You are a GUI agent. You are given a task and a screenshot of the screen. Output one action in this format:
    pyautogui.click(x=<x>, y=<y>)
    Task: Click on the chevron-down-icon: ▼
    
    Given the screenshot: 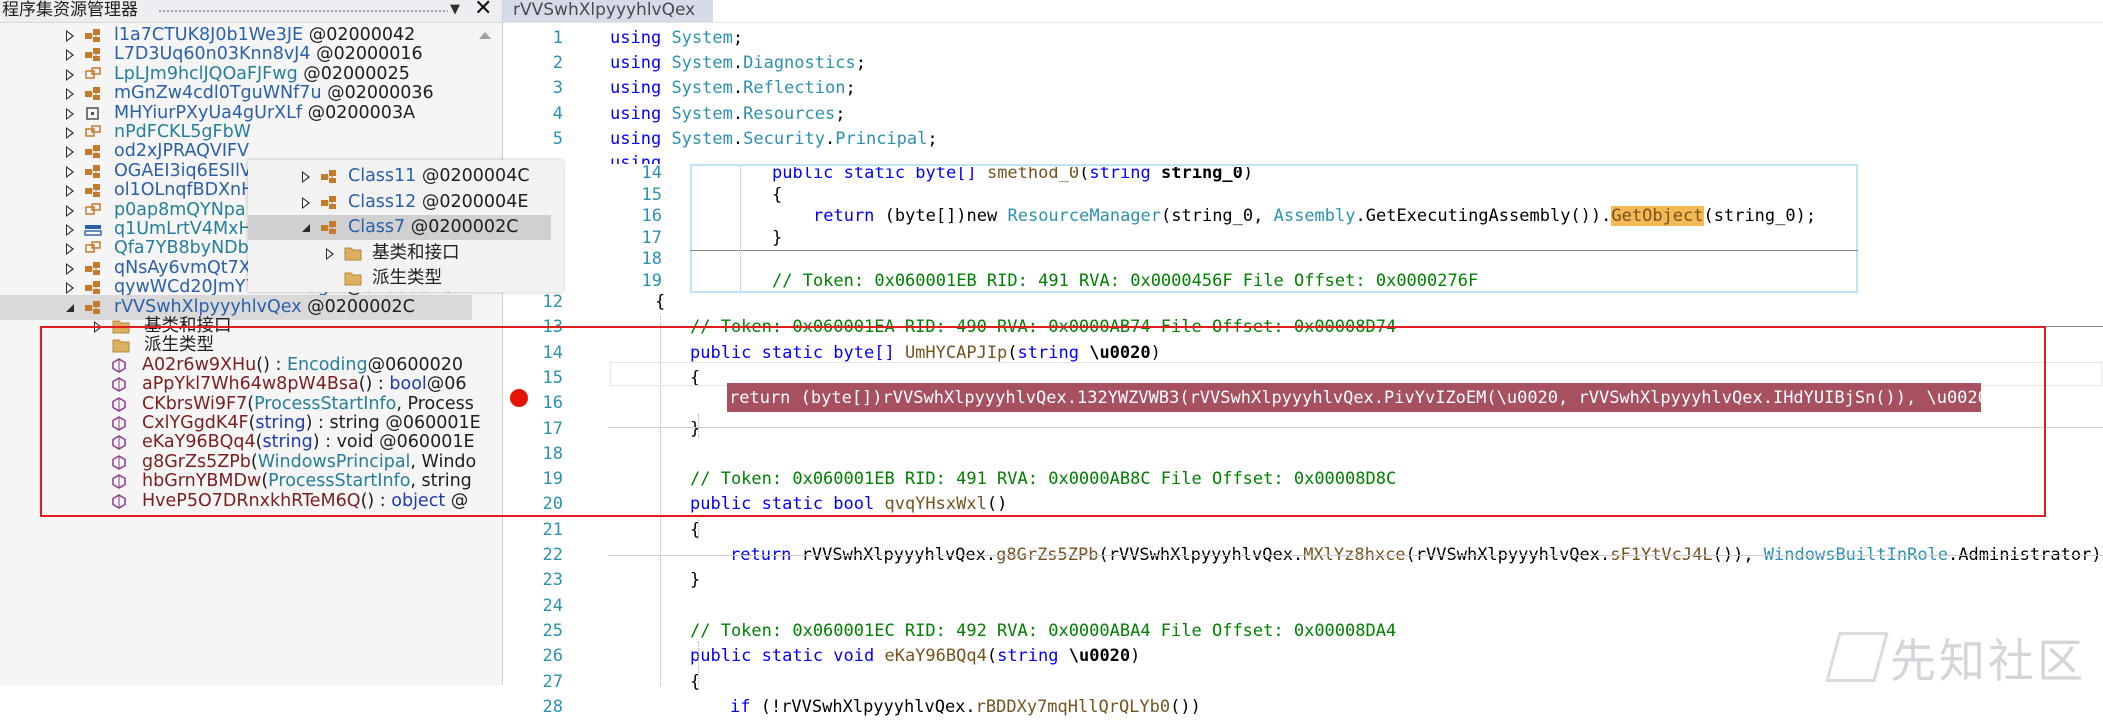 What is the action you would take?
    pyautogui.click(x=455, y=10)
    